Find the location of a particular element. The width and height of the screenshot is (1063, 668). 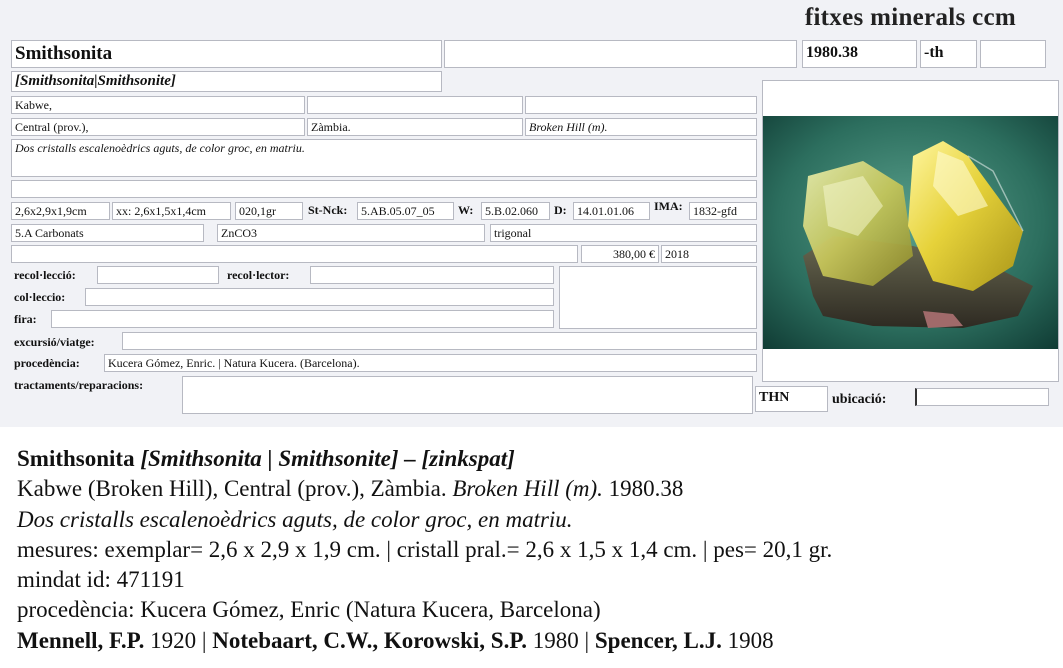

country-field: Zàmbia. is located at coordinates (415, 127).